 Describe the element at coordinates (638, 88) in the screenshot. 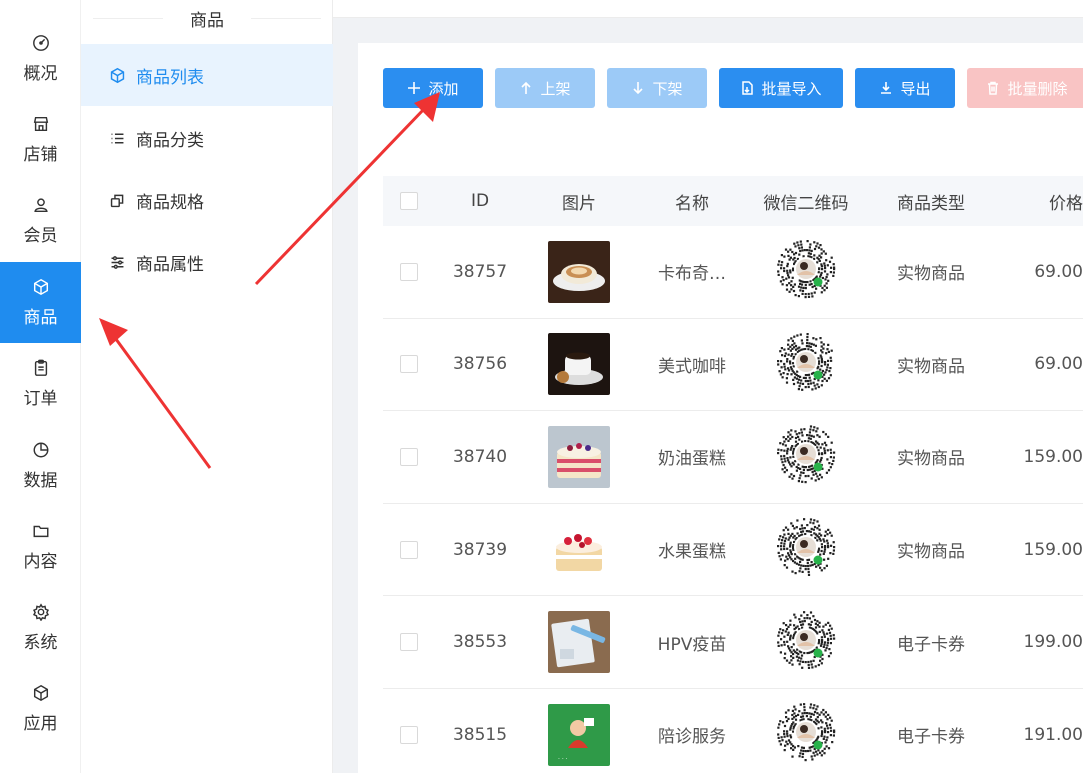

I see `arrow-down-icon` at that location.